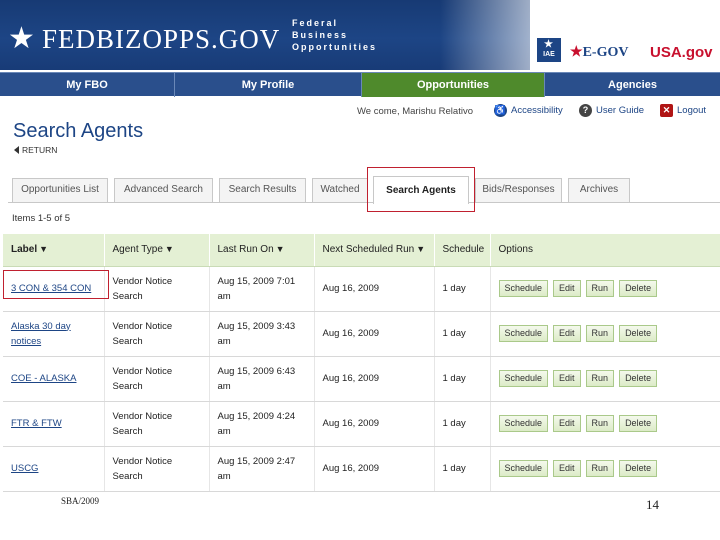  Describe the element at coordinates (16, 150) in the screenshot. I see `back-arrow-icon` at that location.